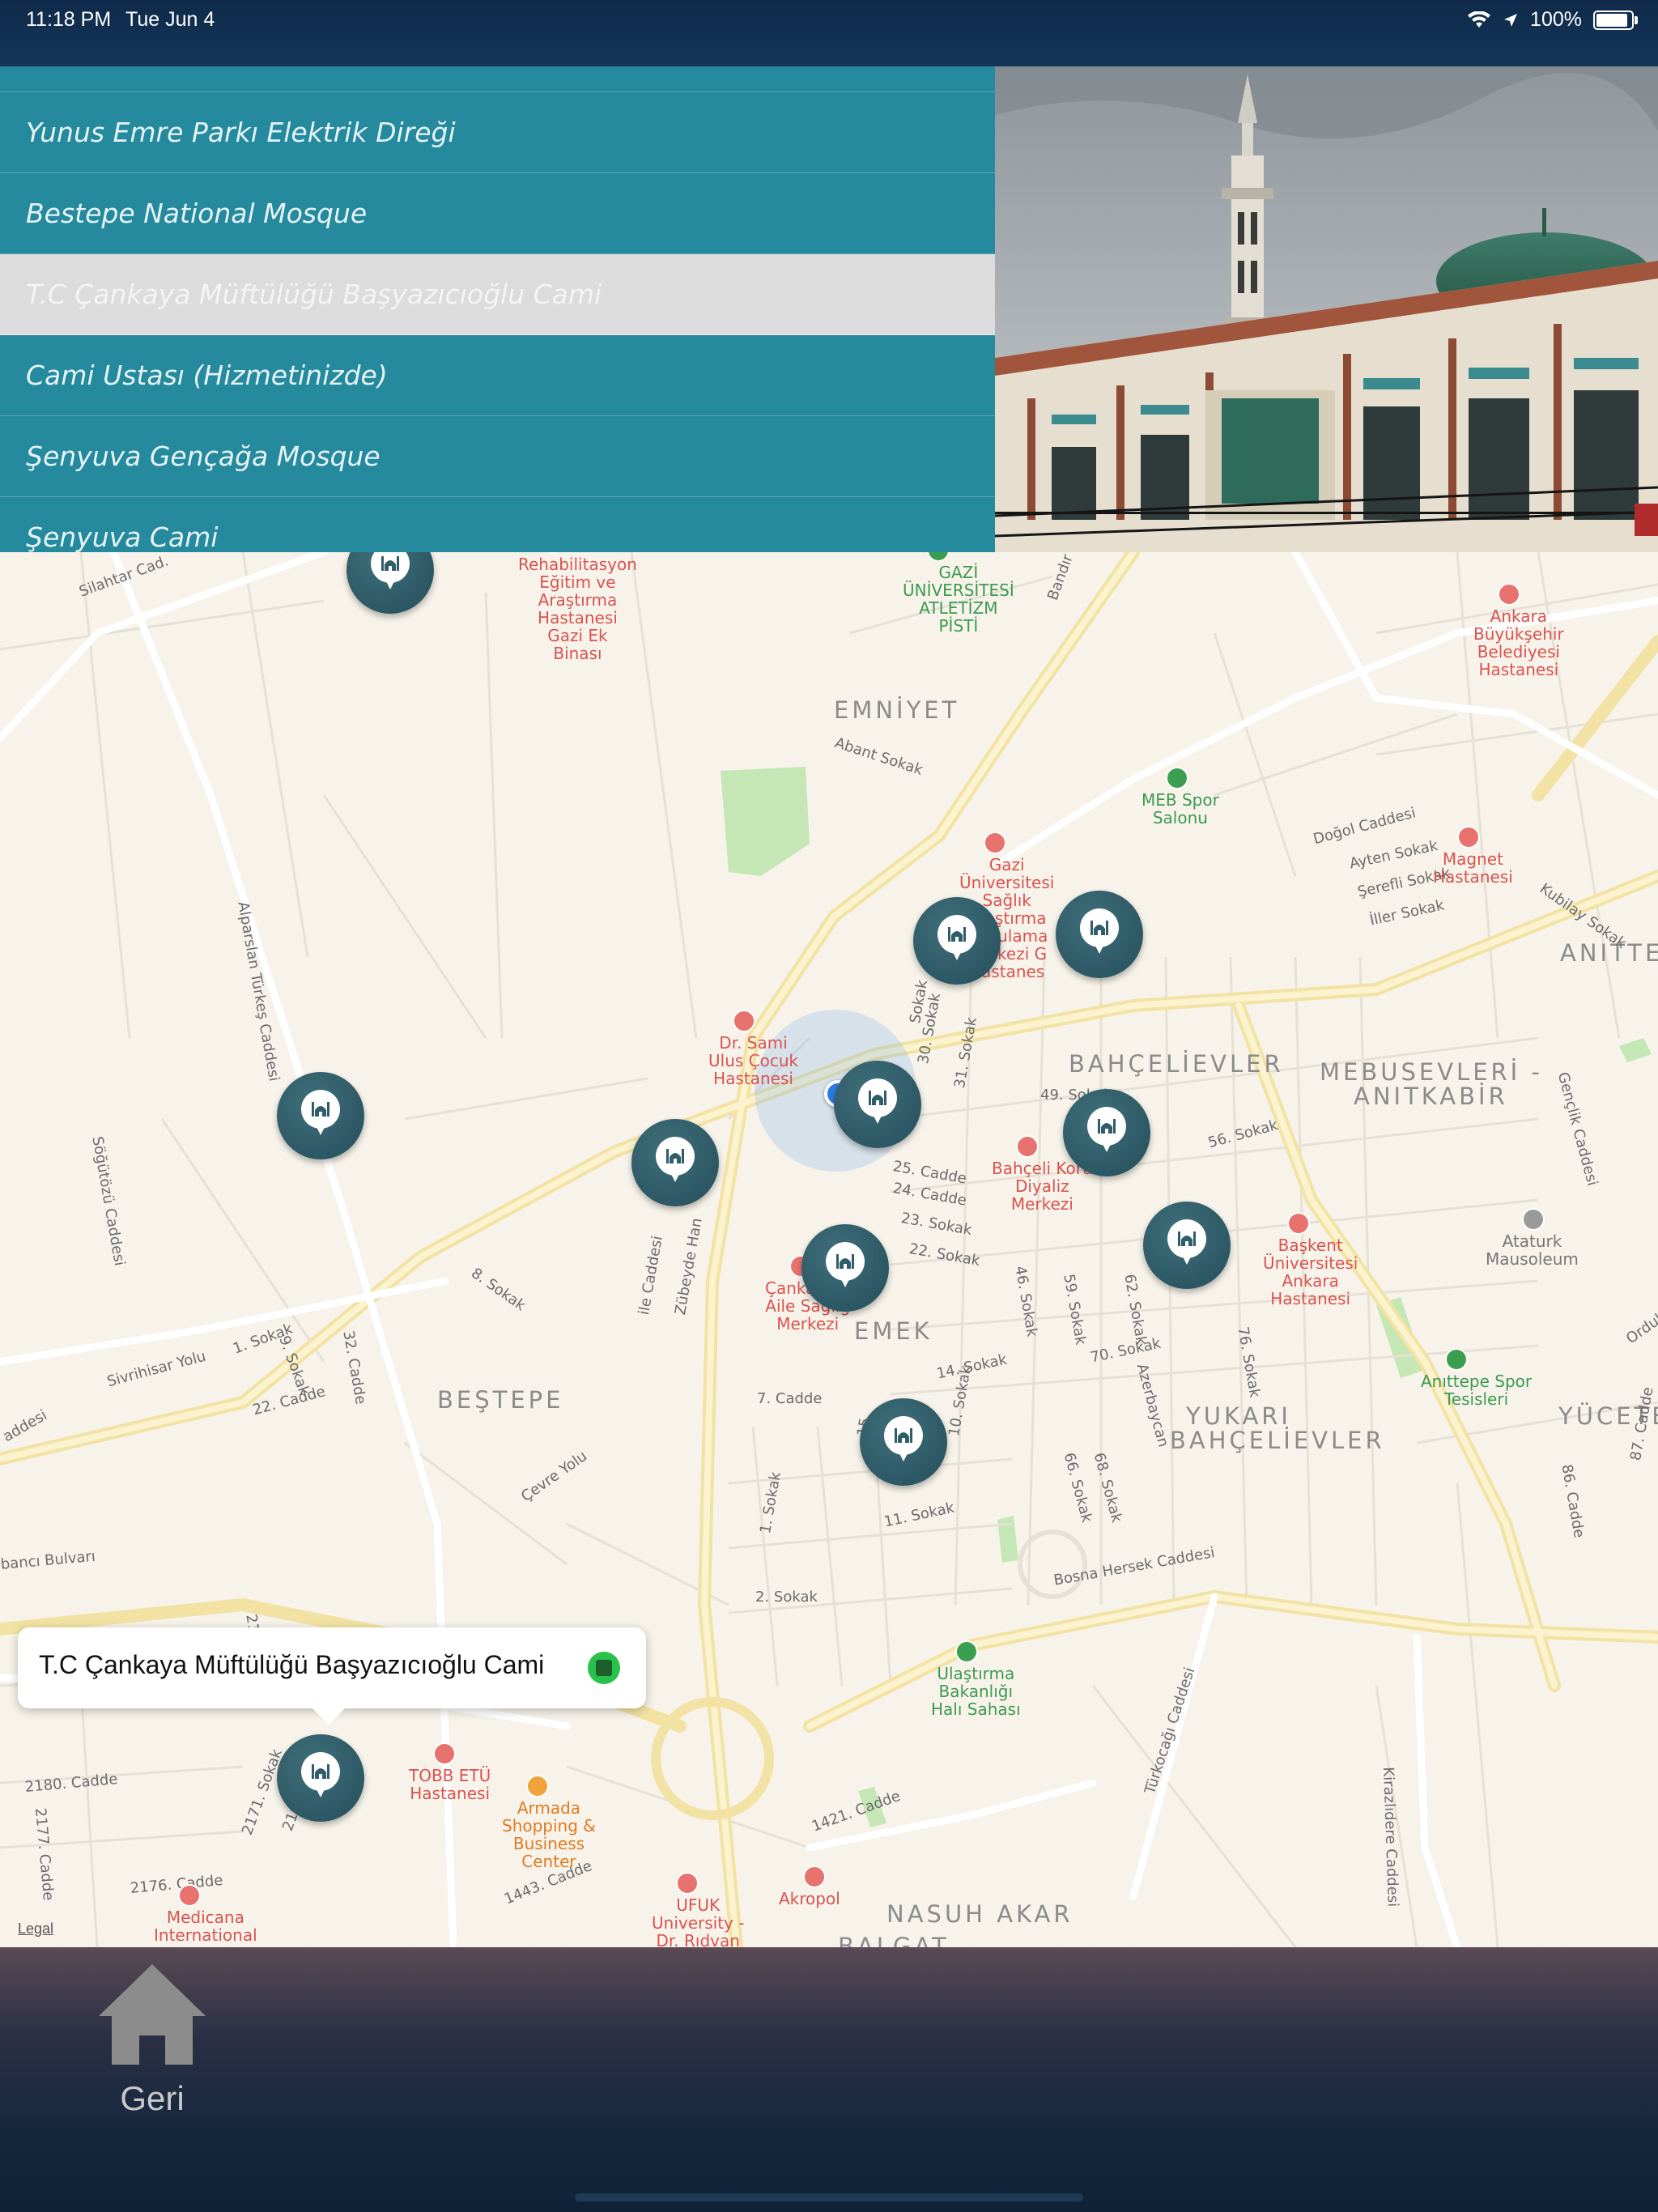  I want to click on map-poi-label: Ulaştırma Bakanlığı Halı Sahası, so click(976, 1692).